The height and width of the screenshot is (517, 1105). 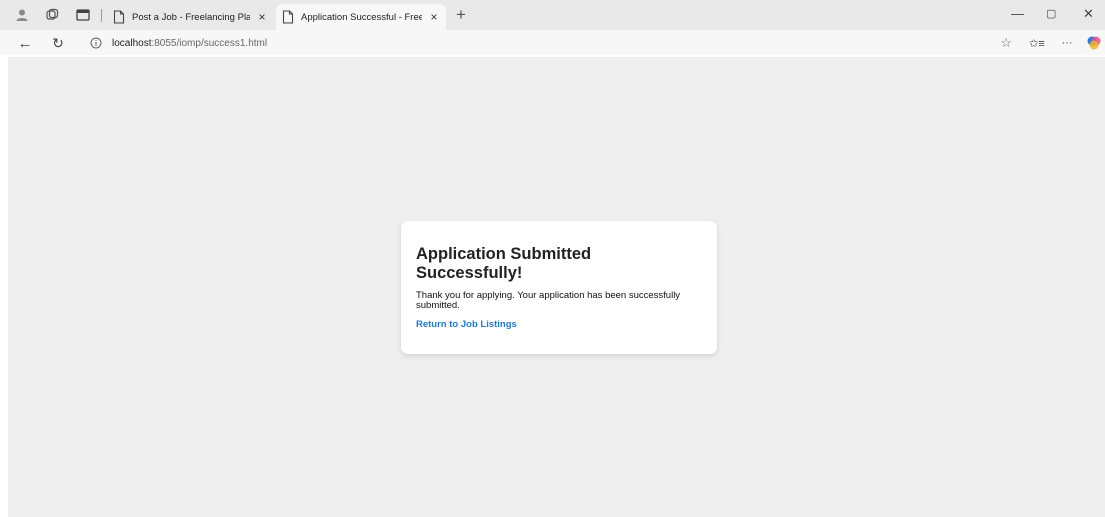 What do you see at coordinates (558, 324) in the screenshot?
I see `return-to-job-listings-link: Return to Job Listings` at bounding box center [558, 324].